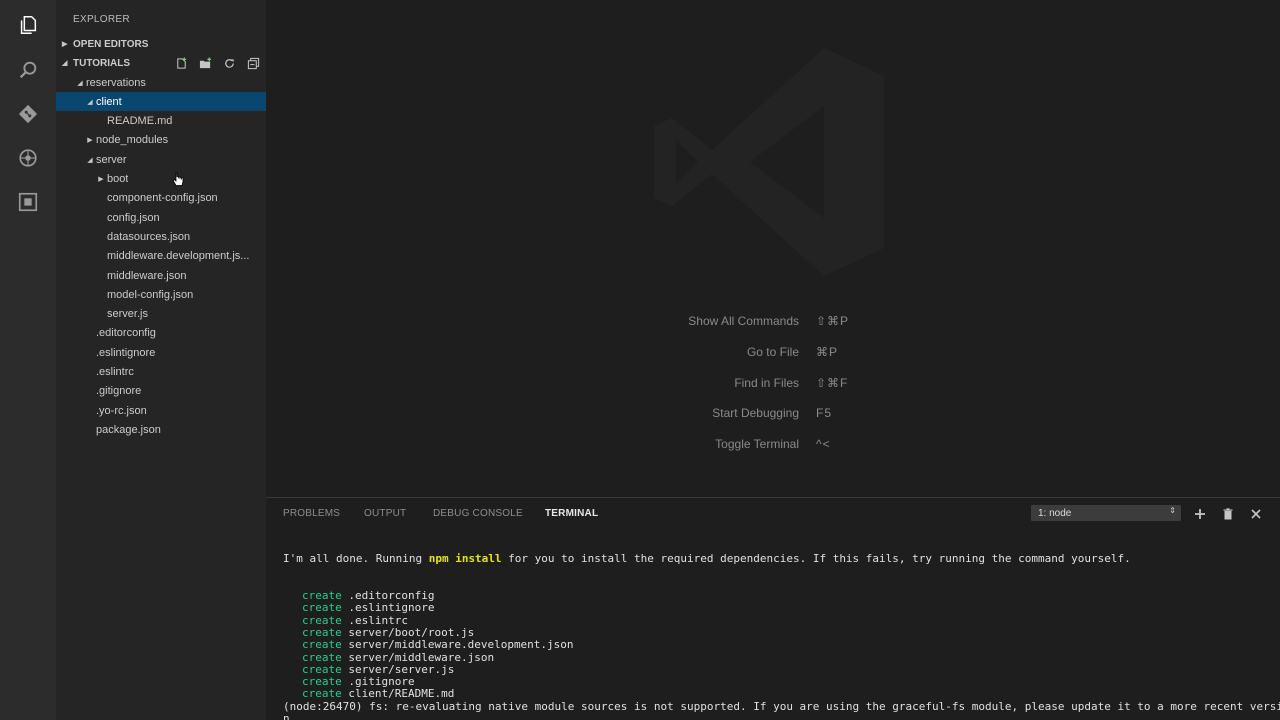  What do you see at coordinates (147, 275) in the screenshot?
I see `tree-item-label: middleware.json` at bounding box center [147, 275].